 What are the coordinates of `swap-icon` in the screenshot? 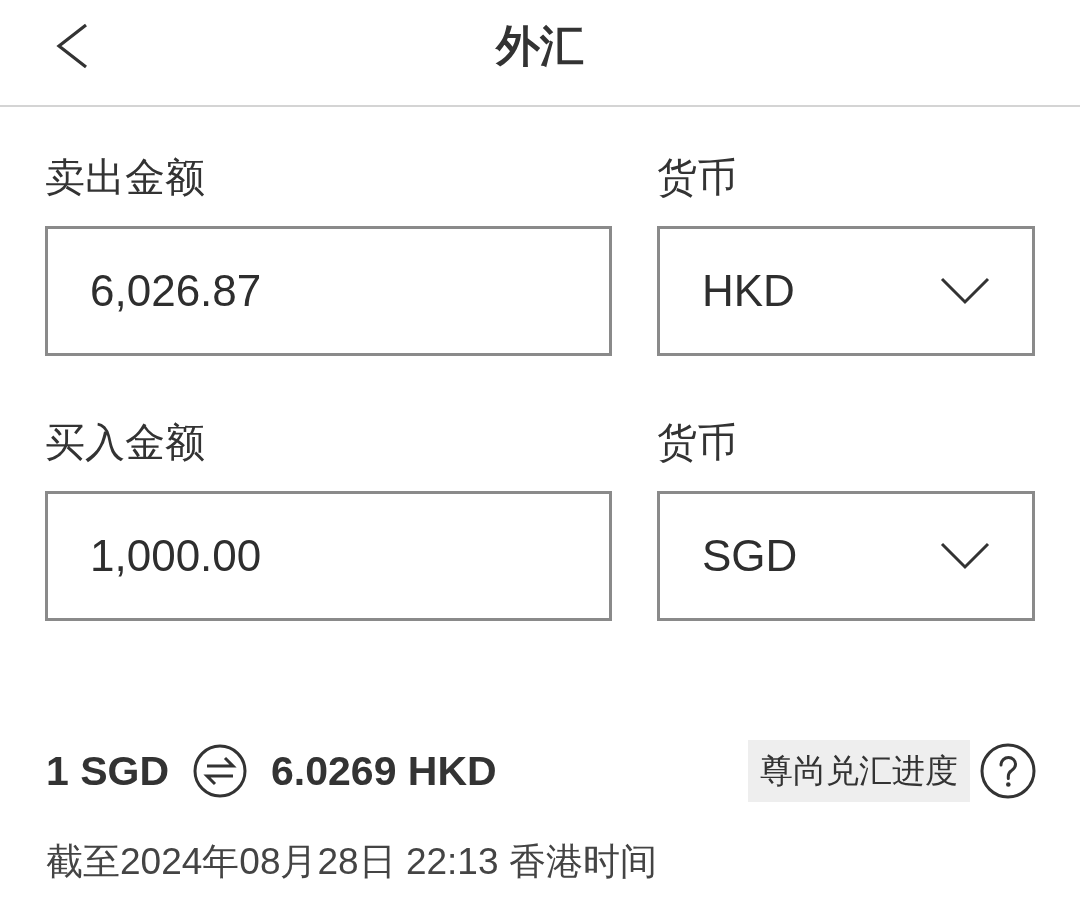 It's located at (220, 771).